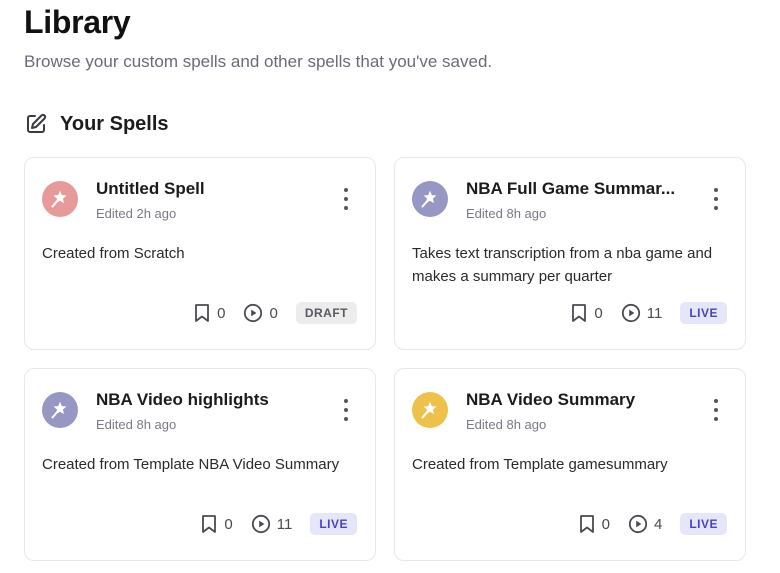 The width and height of the screenshot is (780, 573). What do you see at coordinates (114, 123) in the screenshot?
I see `section-title: Your Spells` at bounding box center [114, 123].